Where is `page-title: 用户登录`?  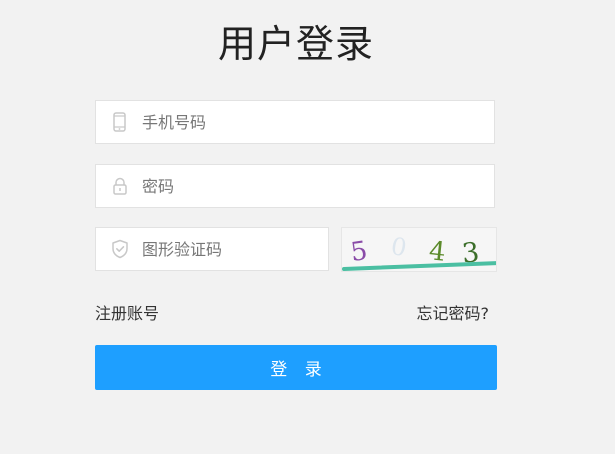
page-title: 用户登录 is located at coordinates (295, 44).